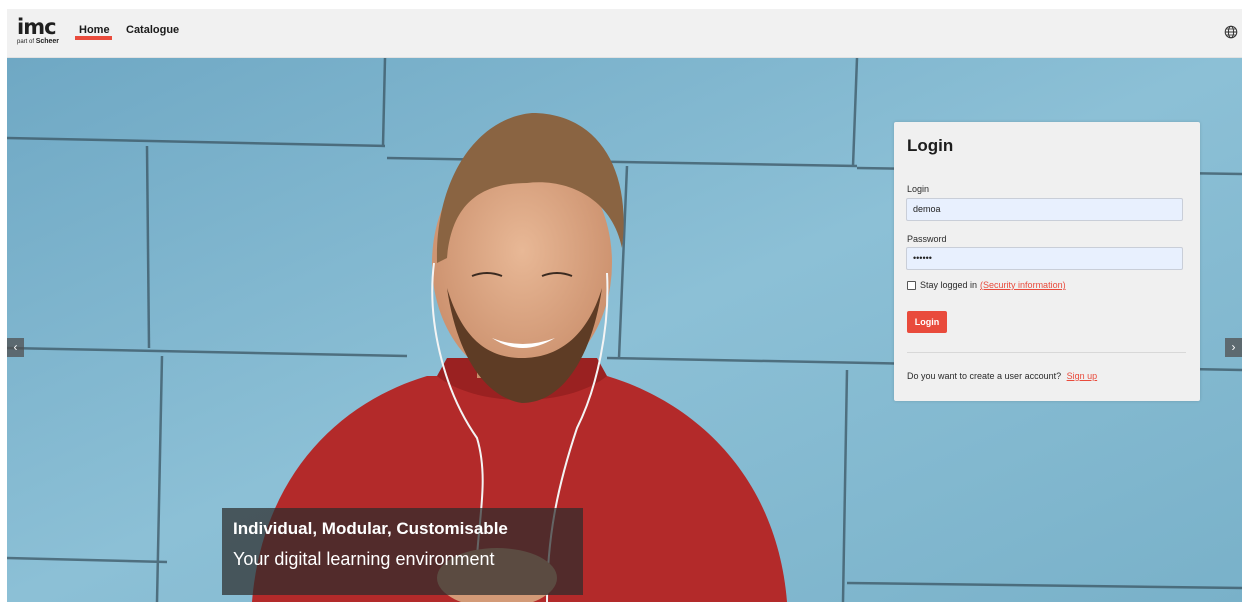  Describe the element at coordinates (1044, 258) in the screenshot. I see `password-input: ••••••` at that location.